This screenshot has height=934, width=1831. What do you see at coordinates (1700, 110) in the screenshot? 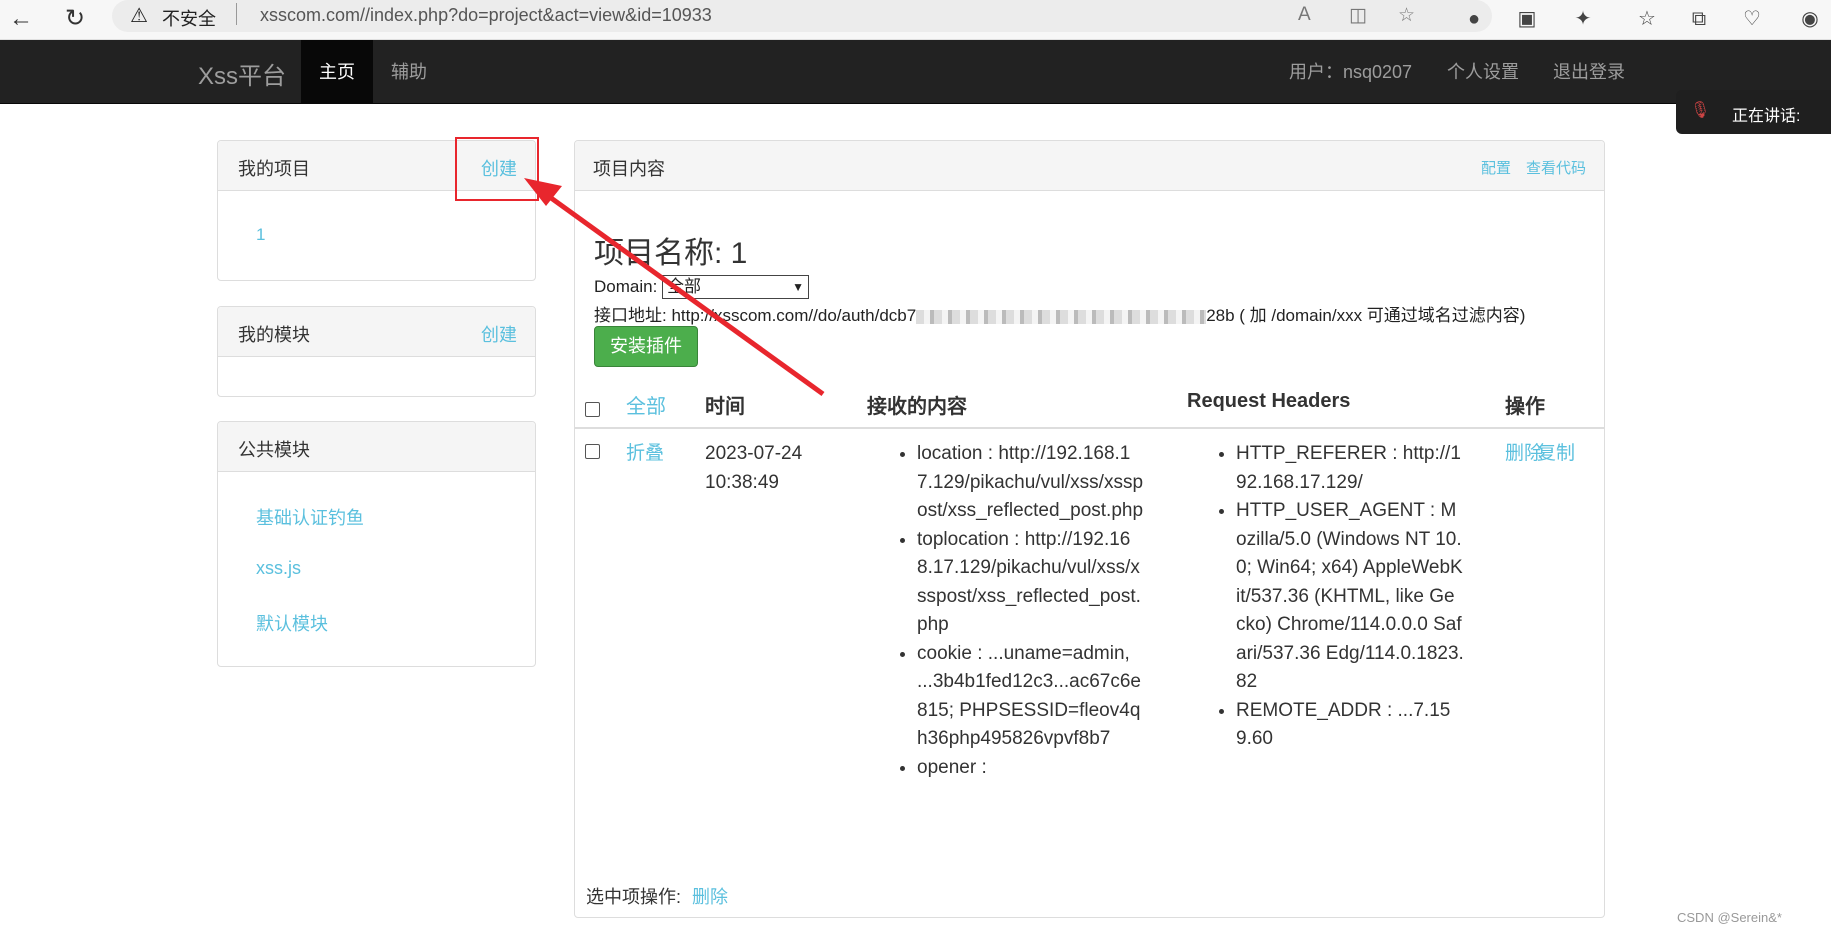
I see `muted-mic-icon: 🎙` at bounding box center [1700, 110].